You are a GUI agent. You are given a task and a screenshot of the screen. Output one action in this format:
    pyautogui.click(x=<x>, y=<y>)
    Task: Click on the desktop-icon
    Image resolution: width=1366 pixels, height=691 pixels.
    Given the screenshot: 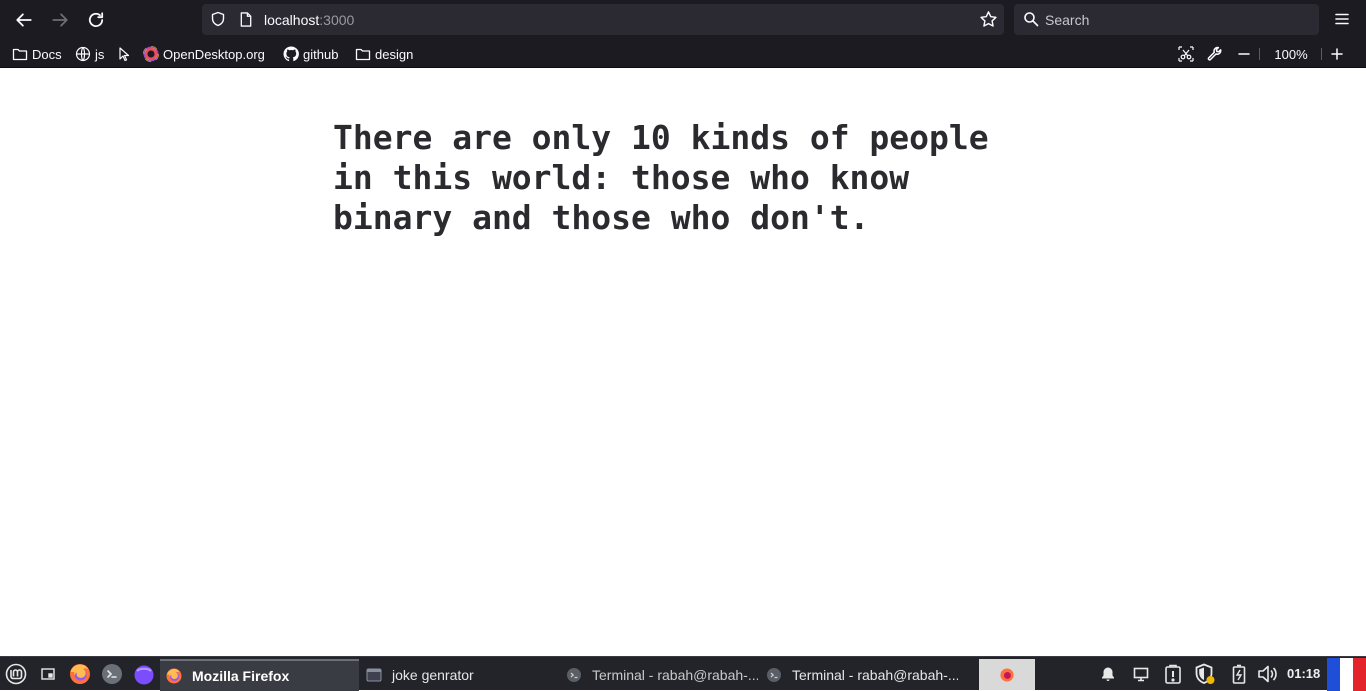 What is the action you would take?
    pyautogui.click(x=48, y=674)
    